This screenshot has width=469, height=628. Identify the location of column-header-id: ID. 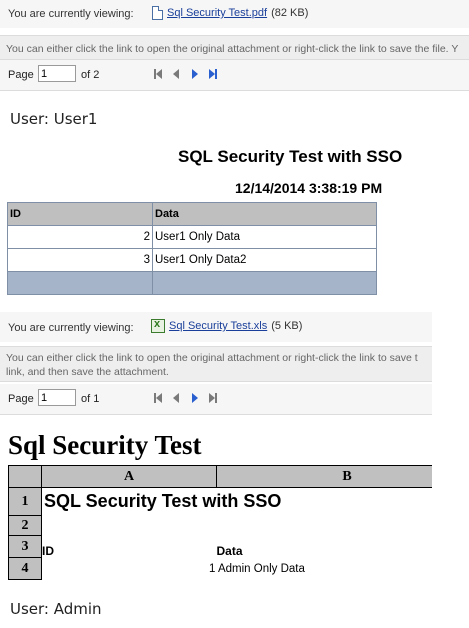
(80, 214).